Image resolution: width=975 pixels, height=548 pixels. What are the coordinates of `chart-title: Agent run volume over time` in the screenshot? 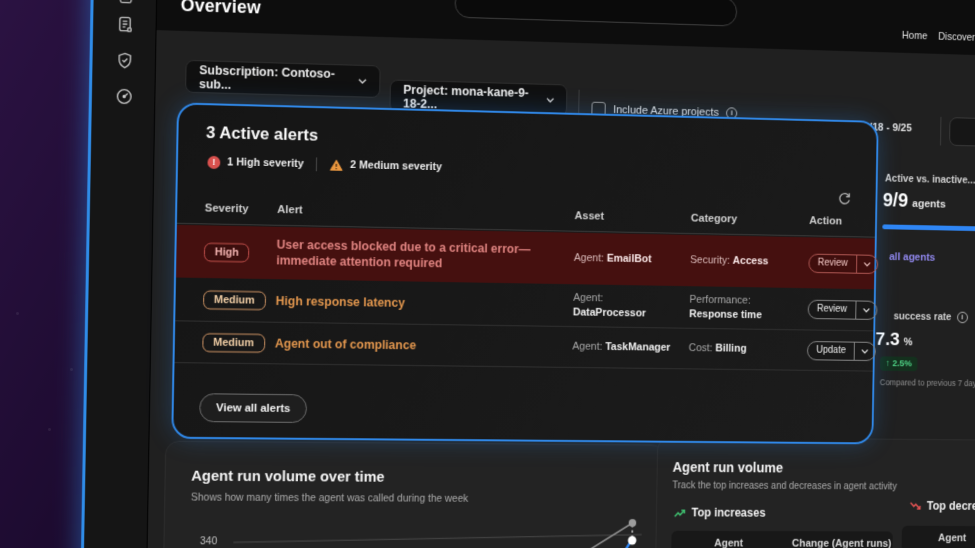 It's located at (288, 476).